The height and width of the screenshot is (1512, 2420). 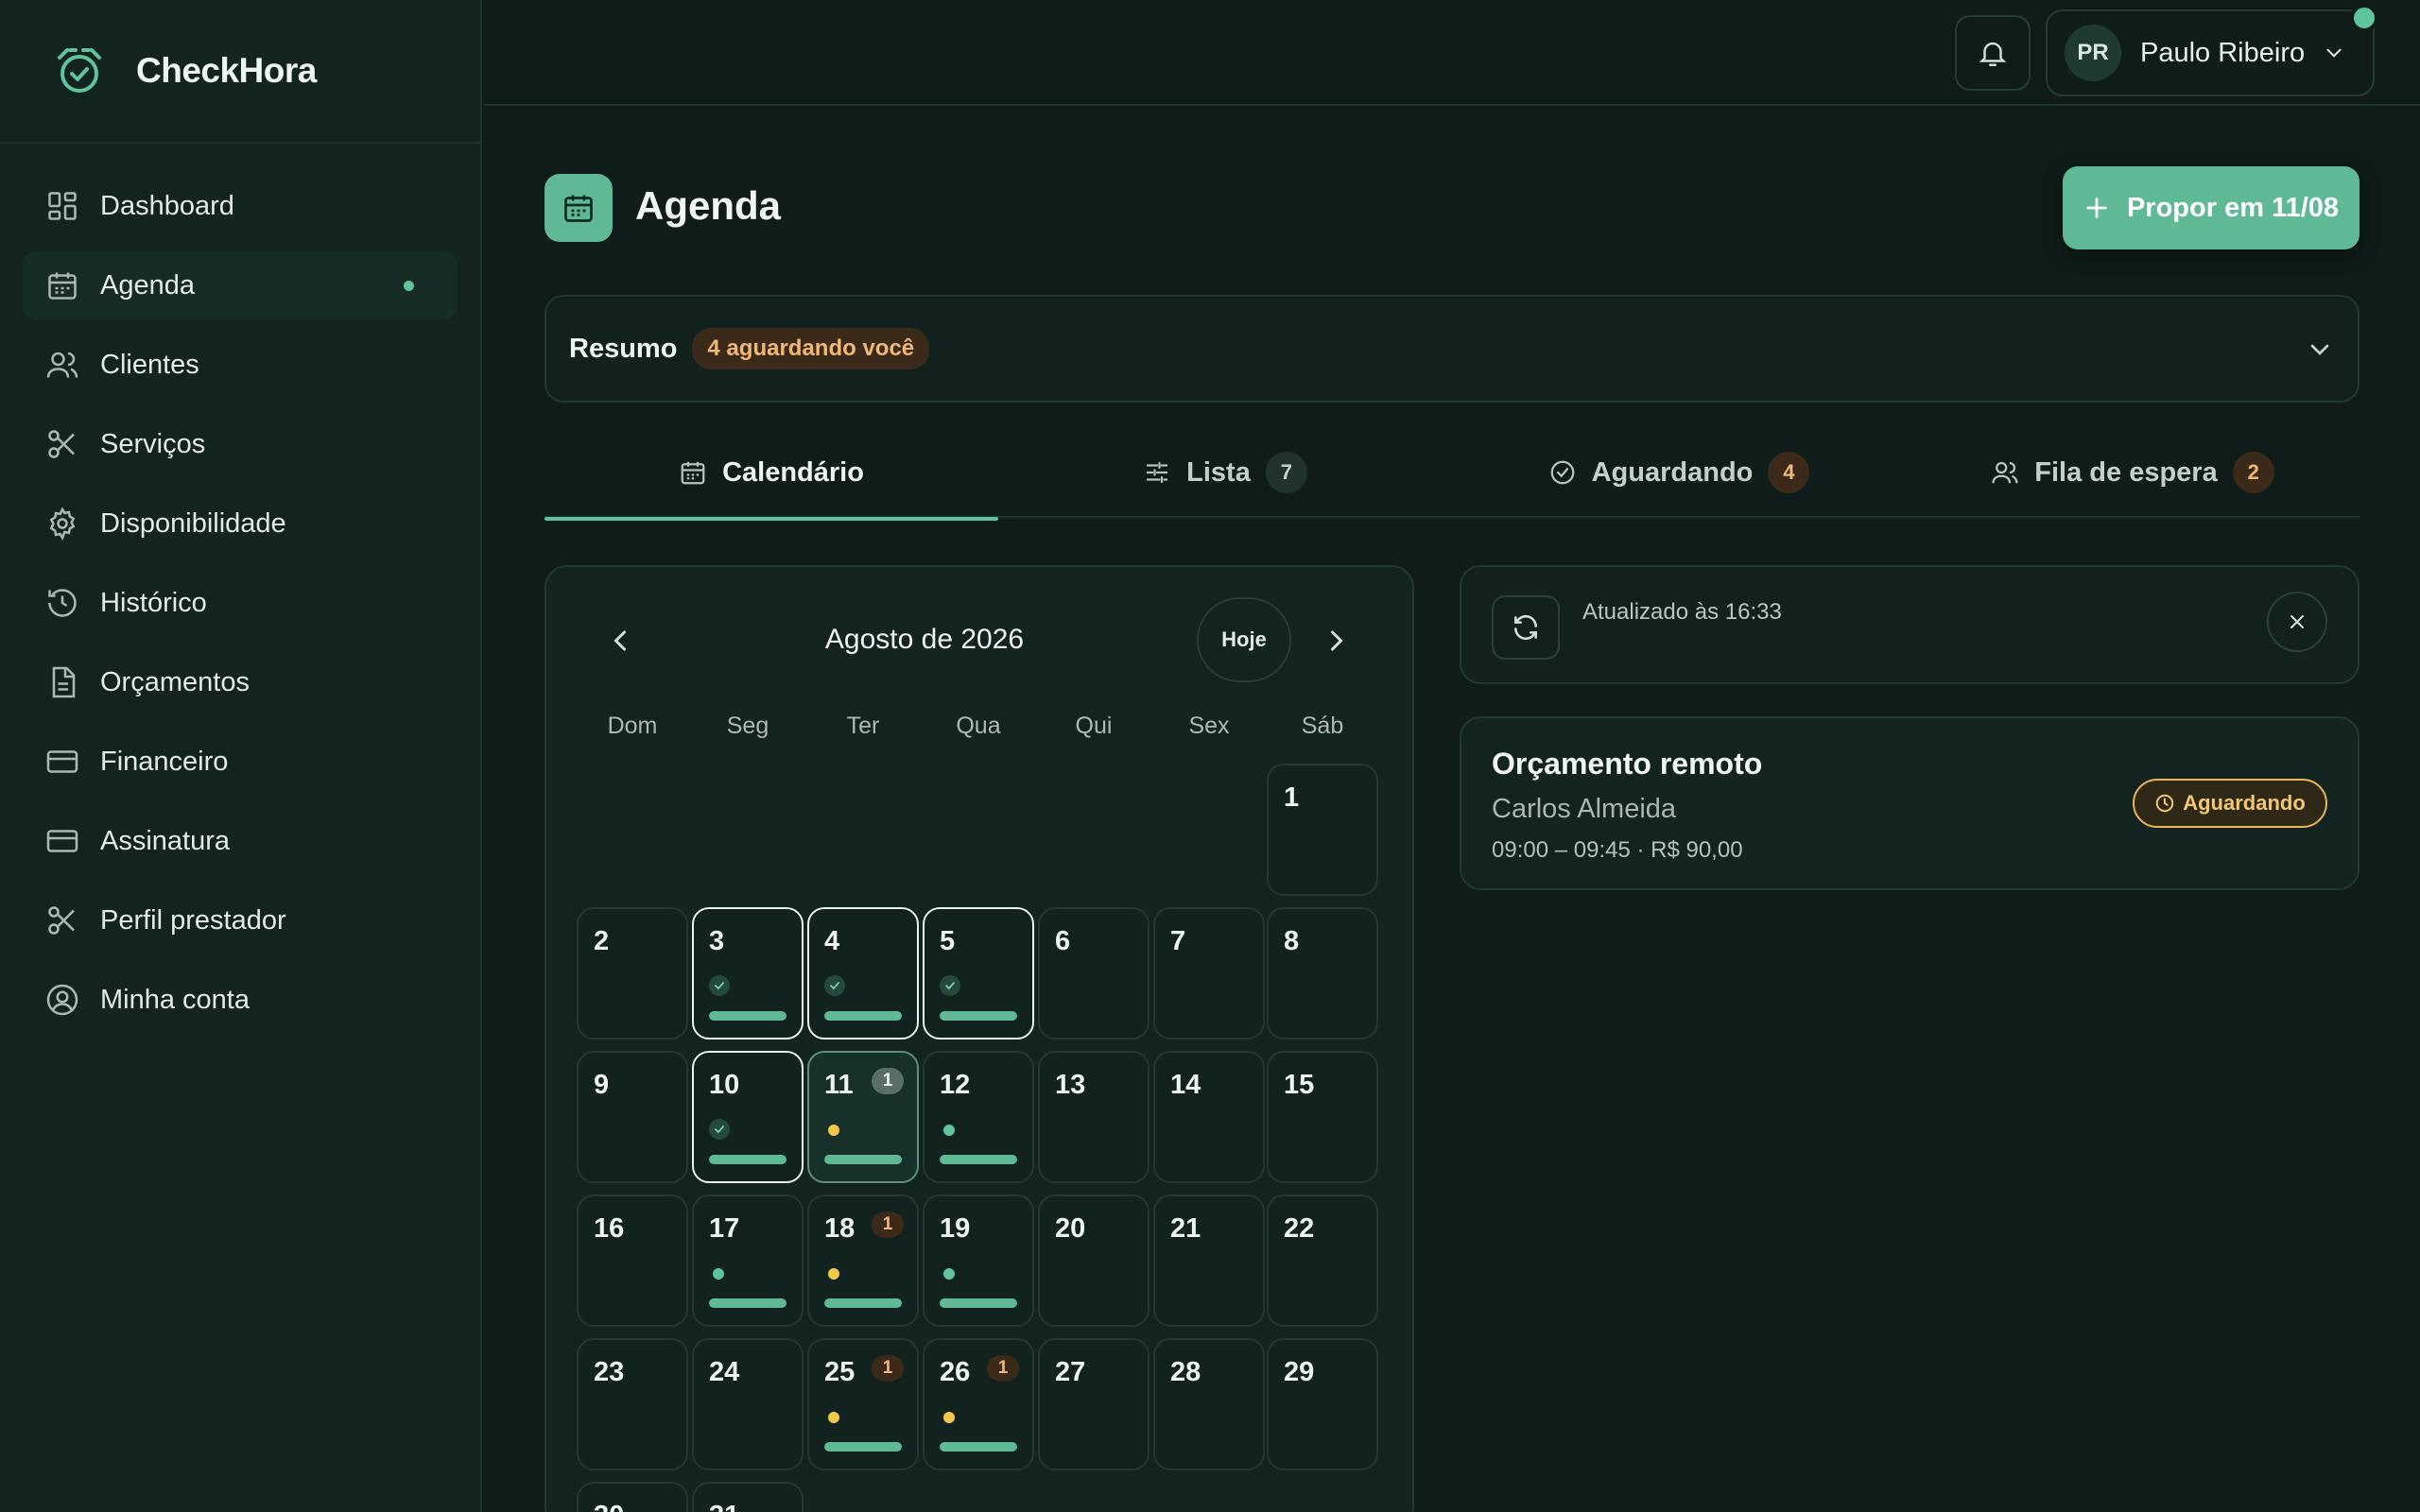 I want to click on calendar-day: 26 1, so click(x=978, y=1404).